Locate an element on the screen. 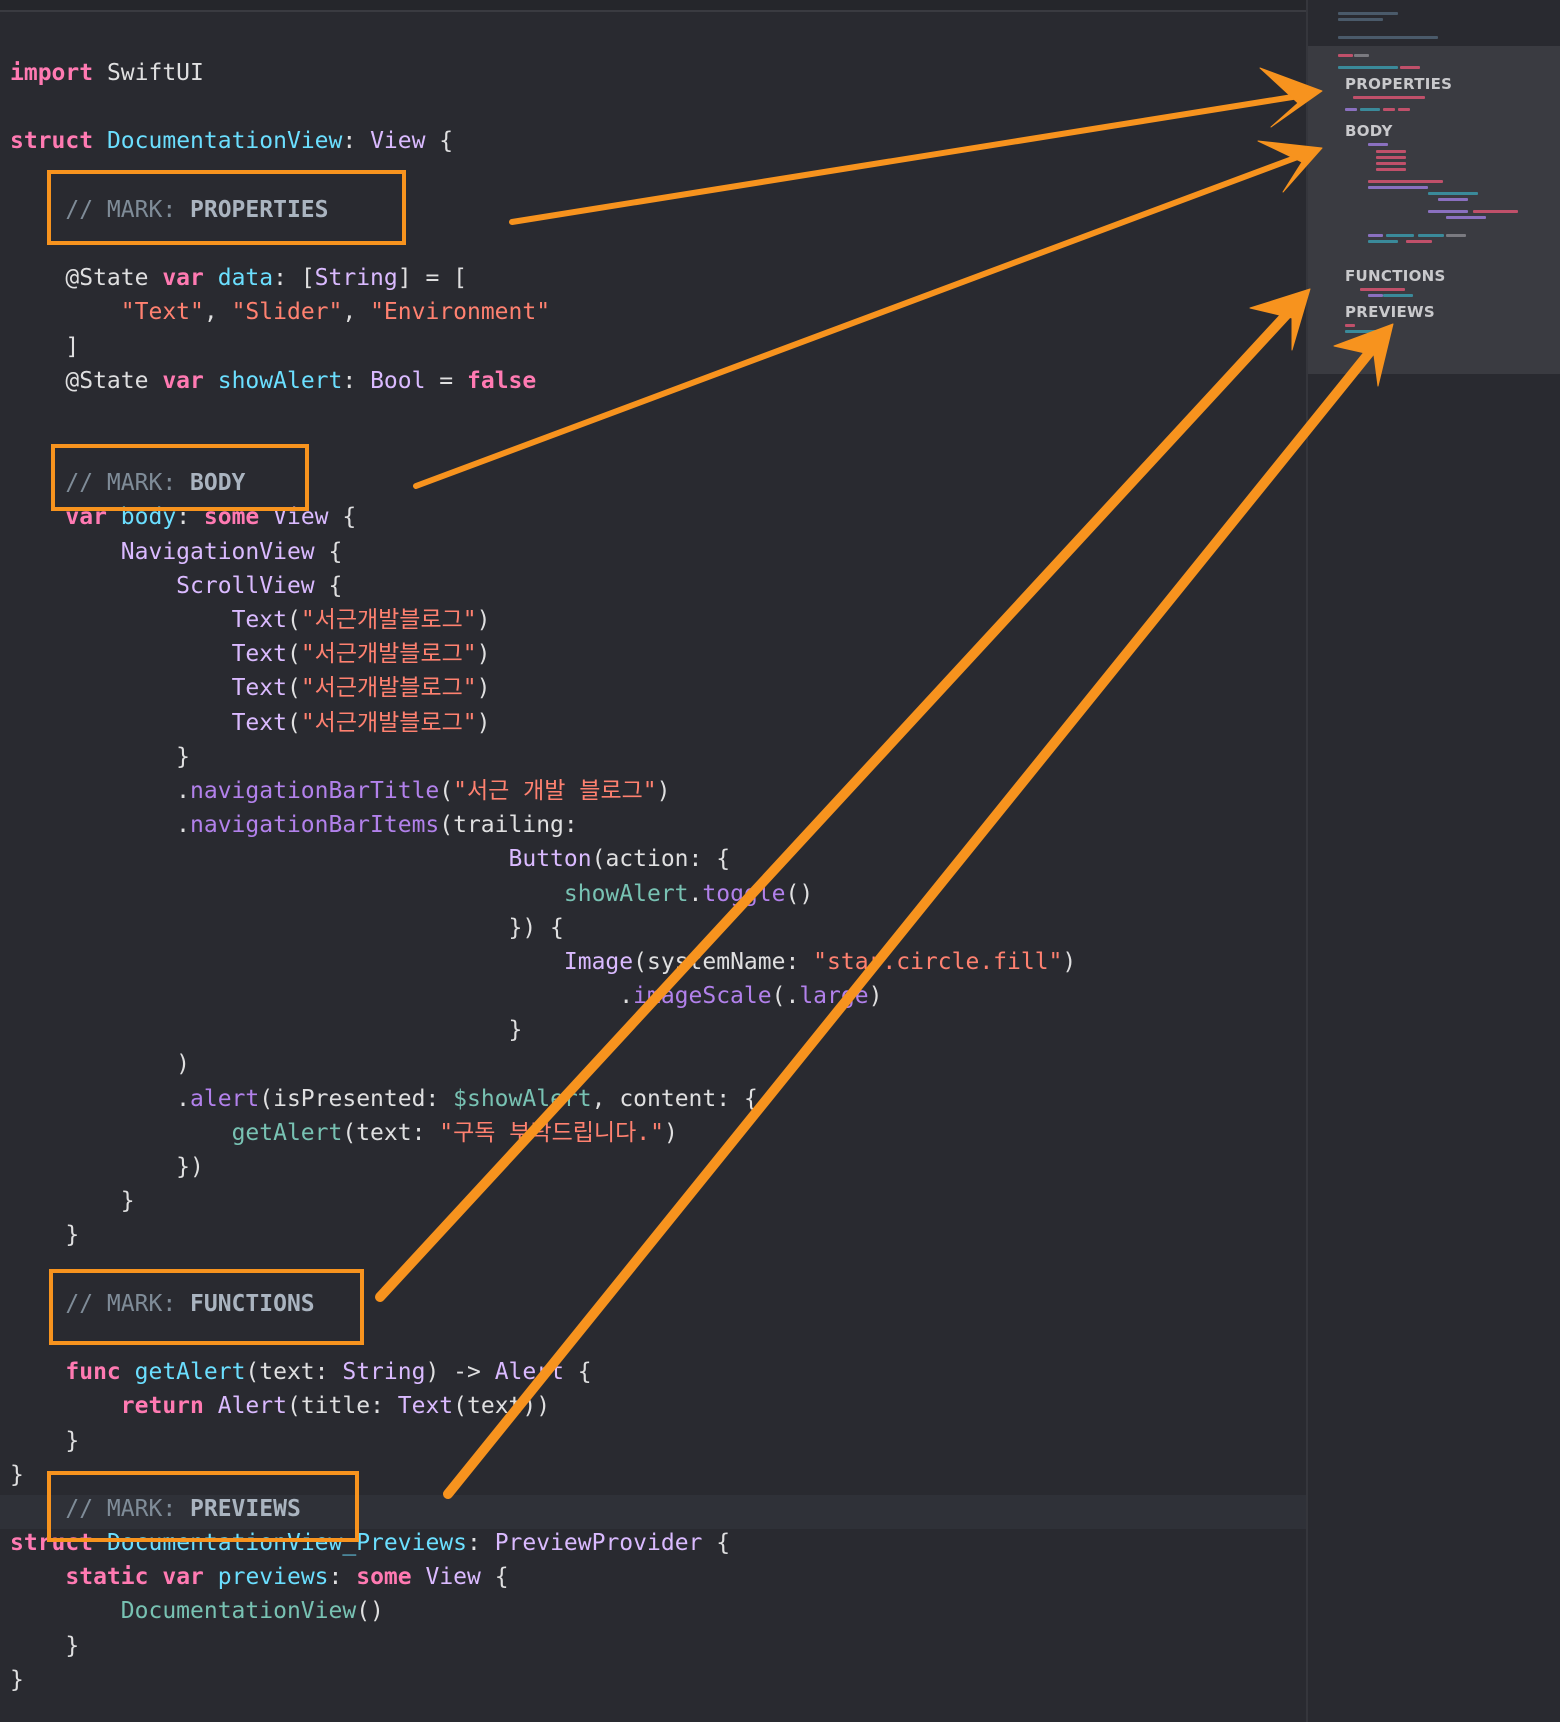  code-line: func getAlert(text: String) -> Alert { is located at coordinates (543, 1372).